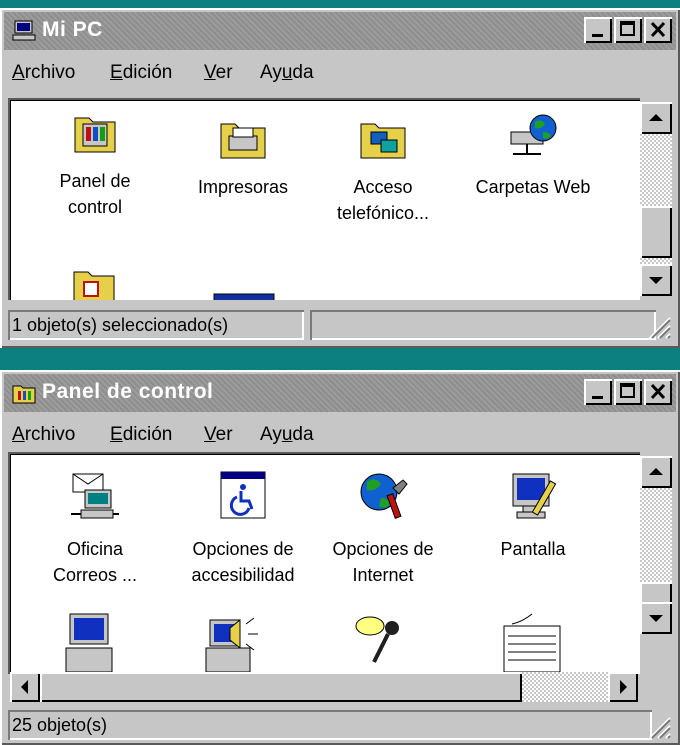 The height and width of the screenshot is (745, 680). Describe the element at coordinates (534, 496) in the screenshot. I see `display-icon` at that location.